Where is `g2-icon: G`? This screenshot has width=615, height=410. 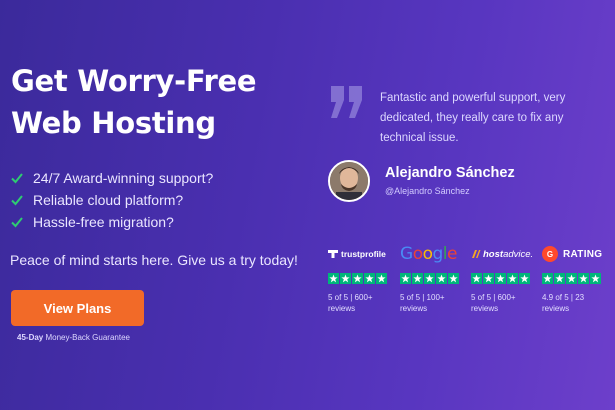
g2-icon: G is located at coordinates (550, 254).